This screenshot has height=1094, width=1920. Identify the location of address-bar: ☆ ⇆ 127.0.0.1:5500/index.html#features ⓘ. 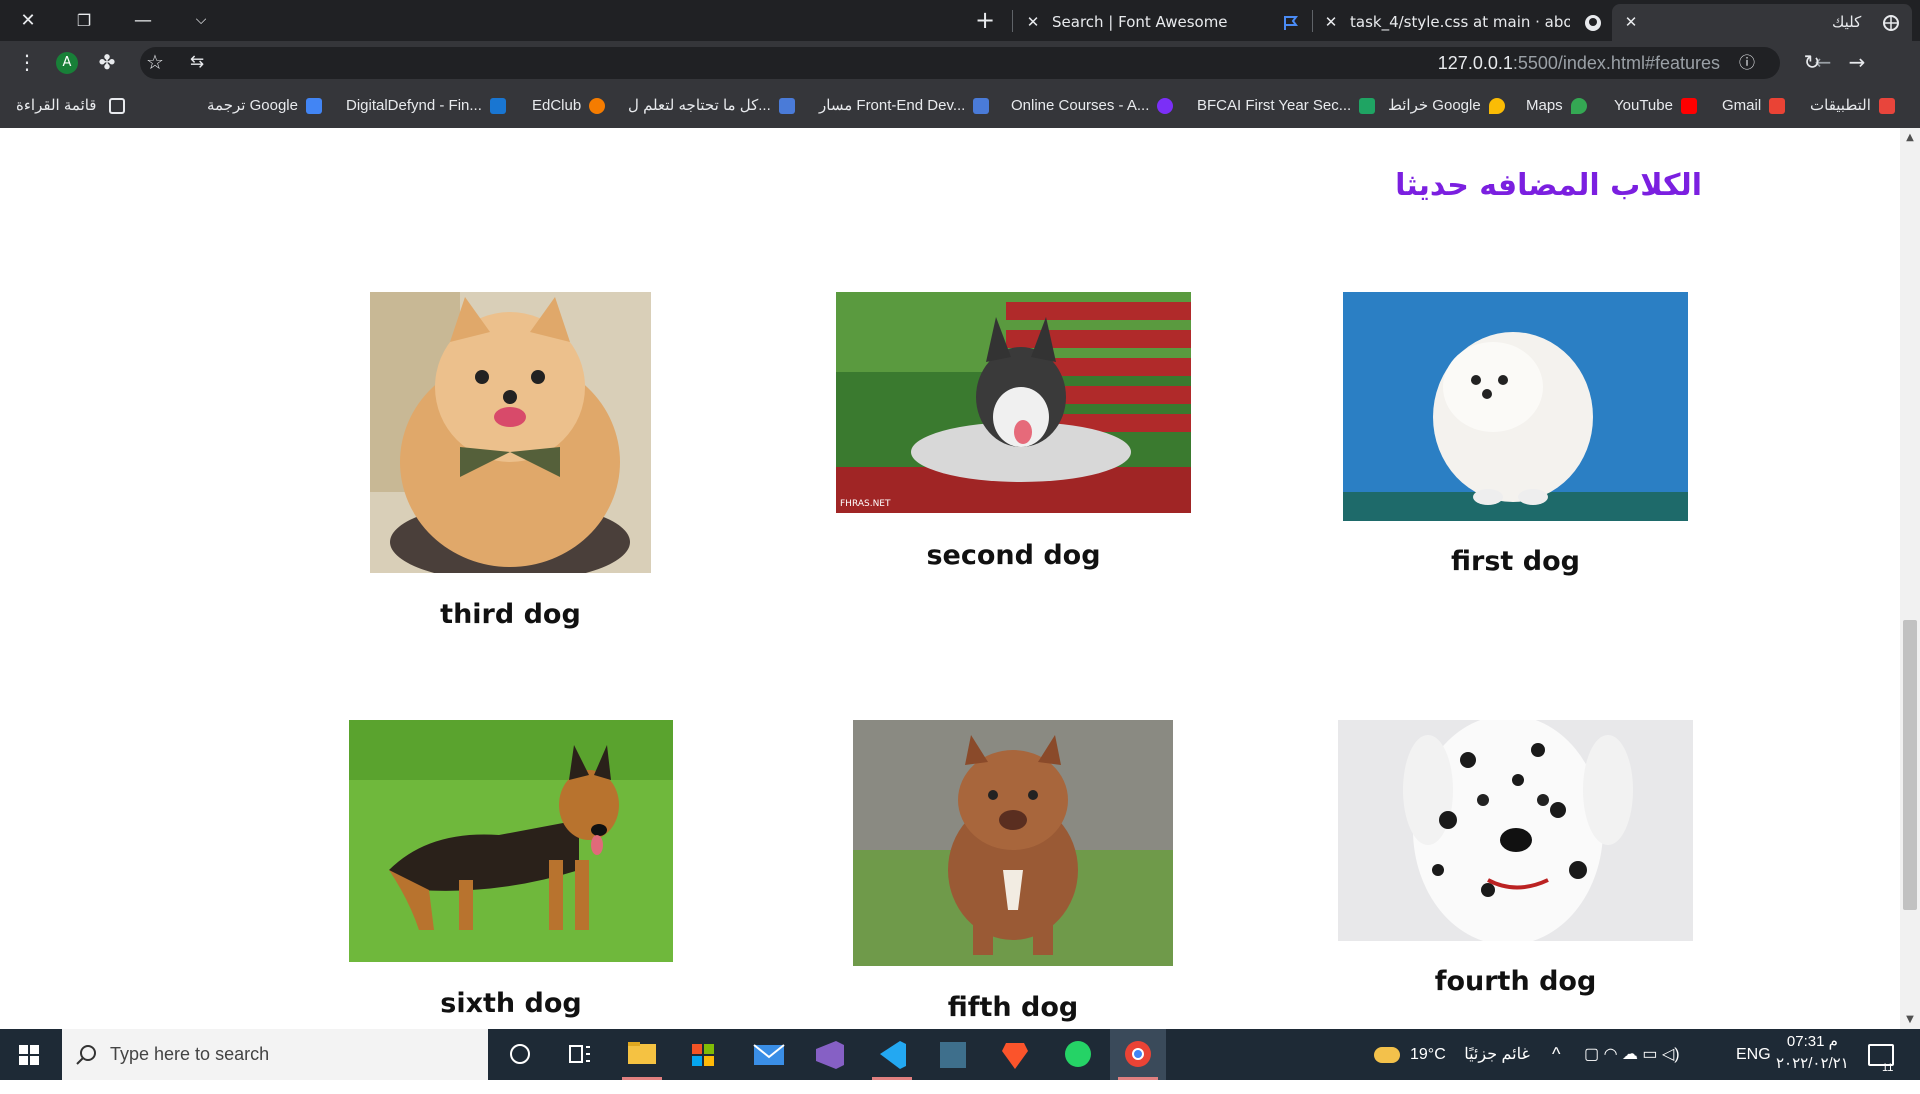
(960, 63).